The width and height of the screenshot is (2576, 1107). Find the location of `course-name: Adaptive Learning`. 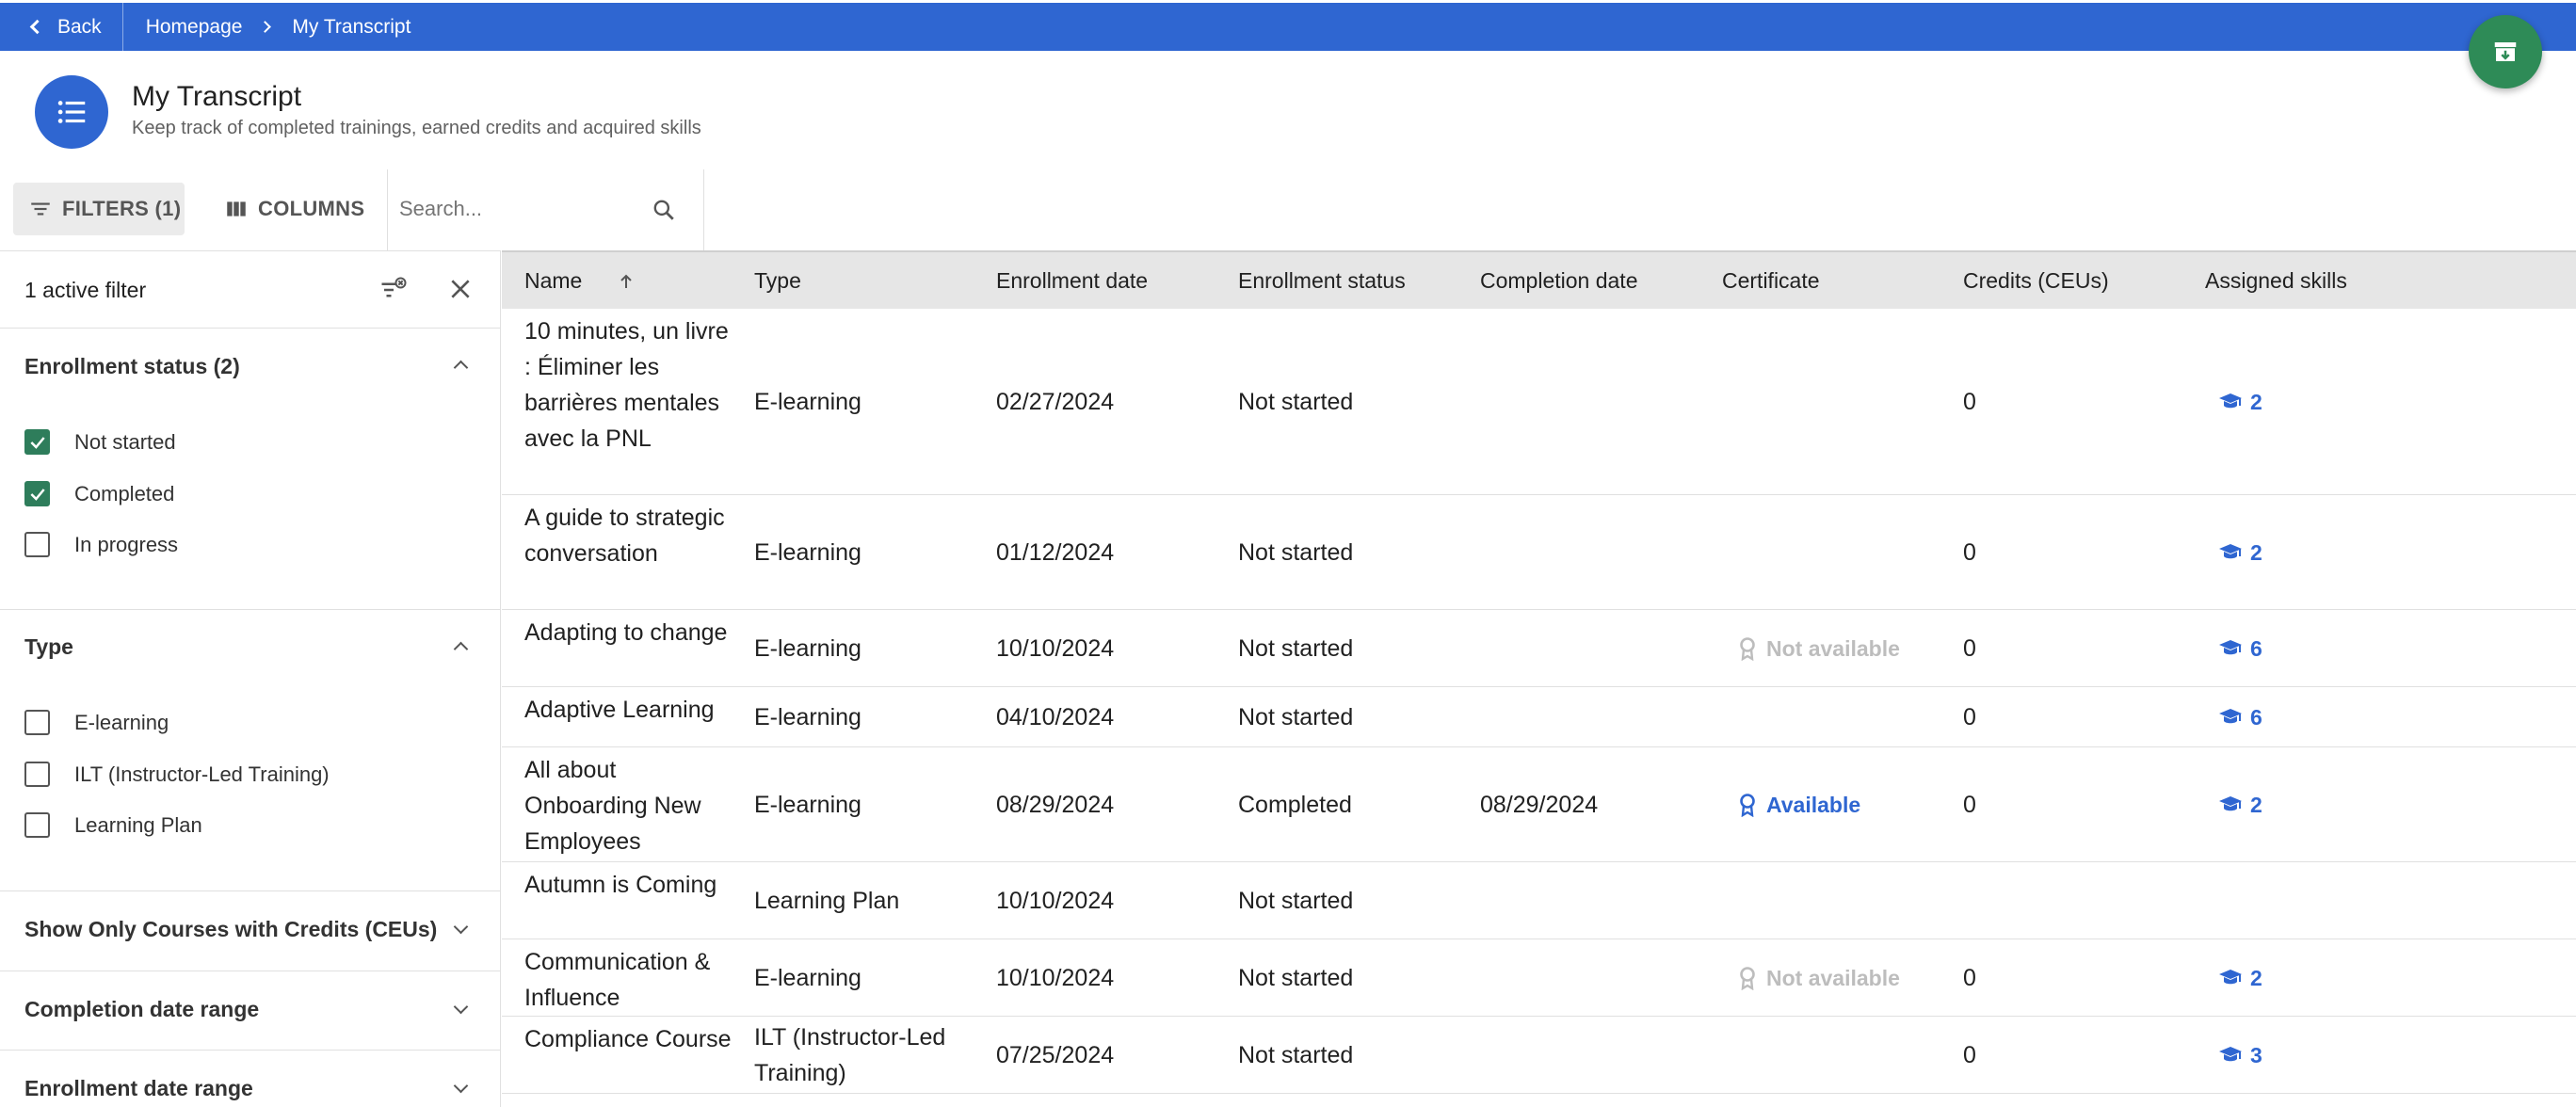

course-name: Adaptive Learning is located at coordinates (631, 710).